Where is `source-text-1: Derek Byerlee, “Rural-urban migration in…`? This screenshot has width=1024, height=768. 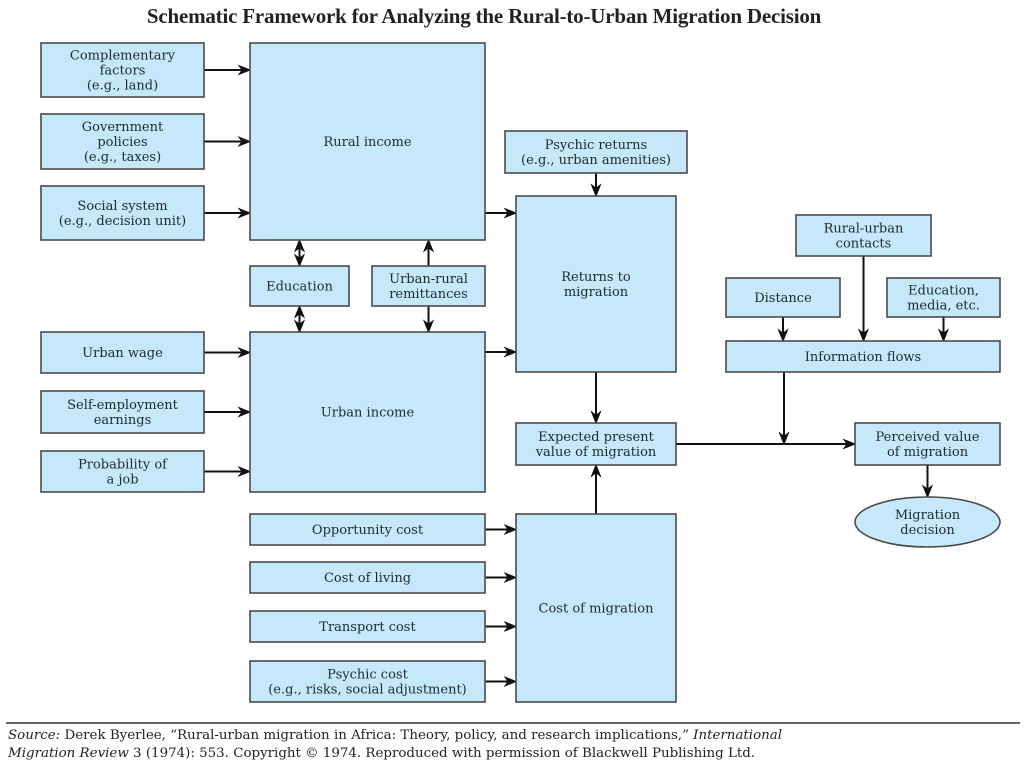
source-text-1: Derek Byerlee, “Rural-urban migration in… is located at coordinates (377, 735).